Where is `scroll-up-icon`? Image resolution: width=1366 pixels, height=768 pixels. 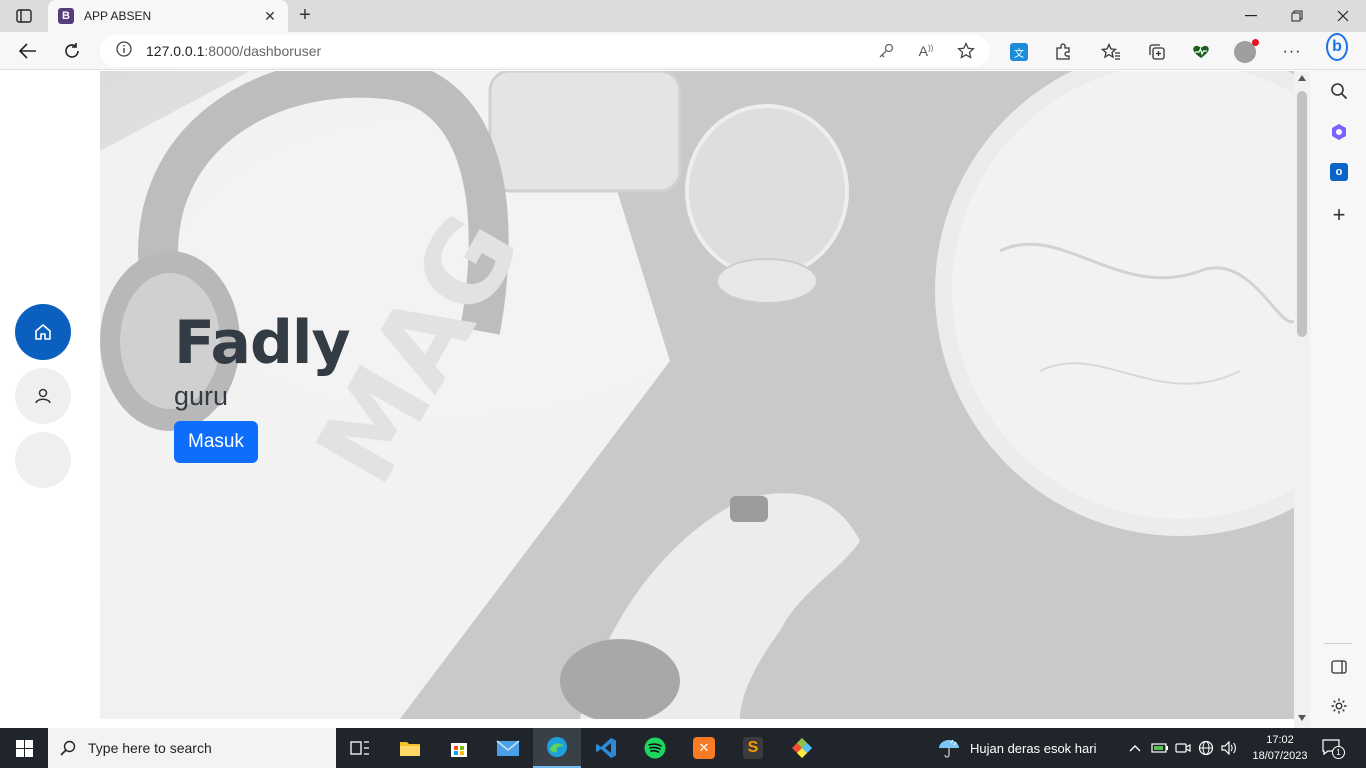
scroll-up-icon is located at coordinates (1302, 78).